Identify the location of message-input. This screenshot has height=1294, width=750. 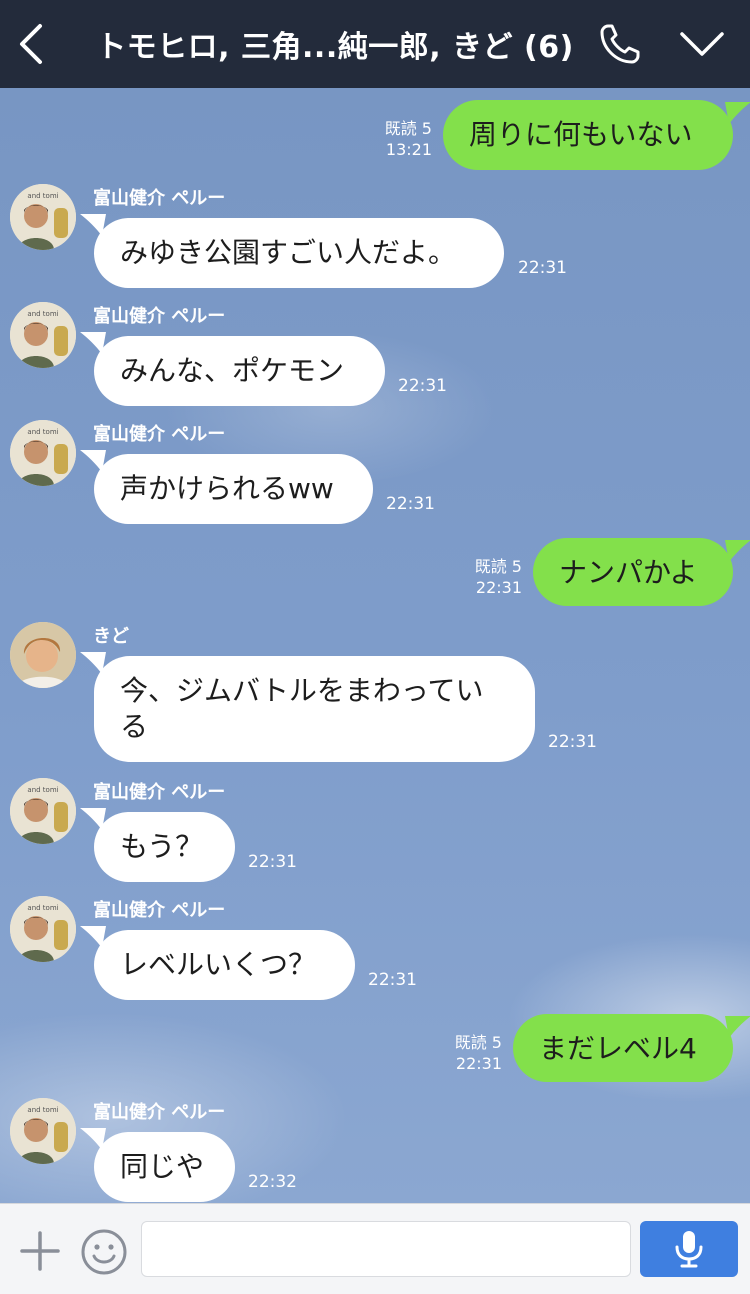
(386, 1249).